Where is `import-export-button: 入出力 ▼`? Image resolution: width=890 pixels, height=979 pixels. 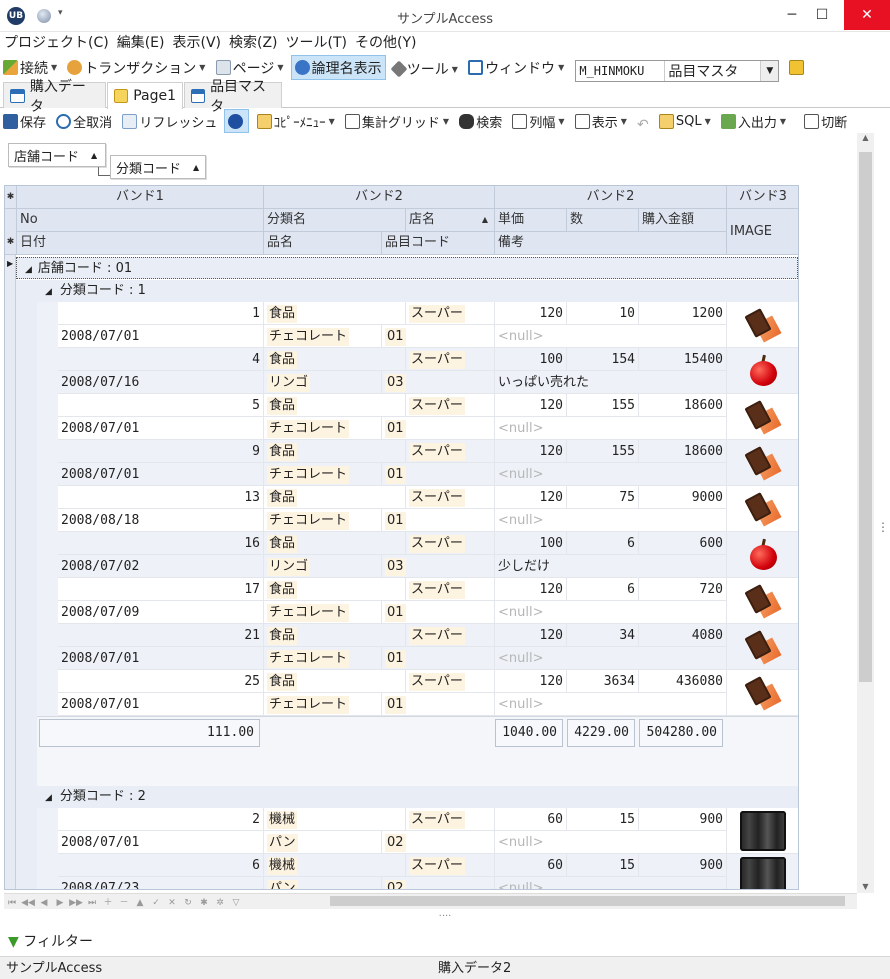 import-export-button: 入出力 ▼ is located at coordinates (753, 121).